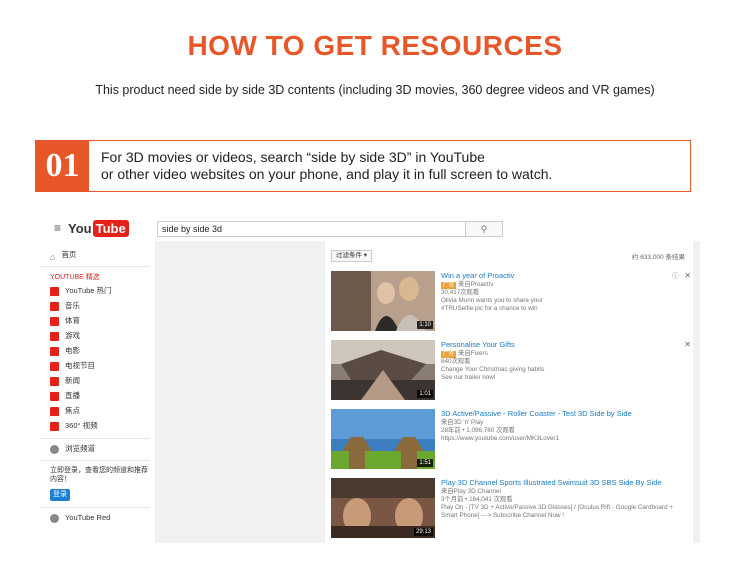 This screenshot has height=568, width=750. I want to click on result-meta: 28年前 • 1,096,760 次观看, so click(478, 430).